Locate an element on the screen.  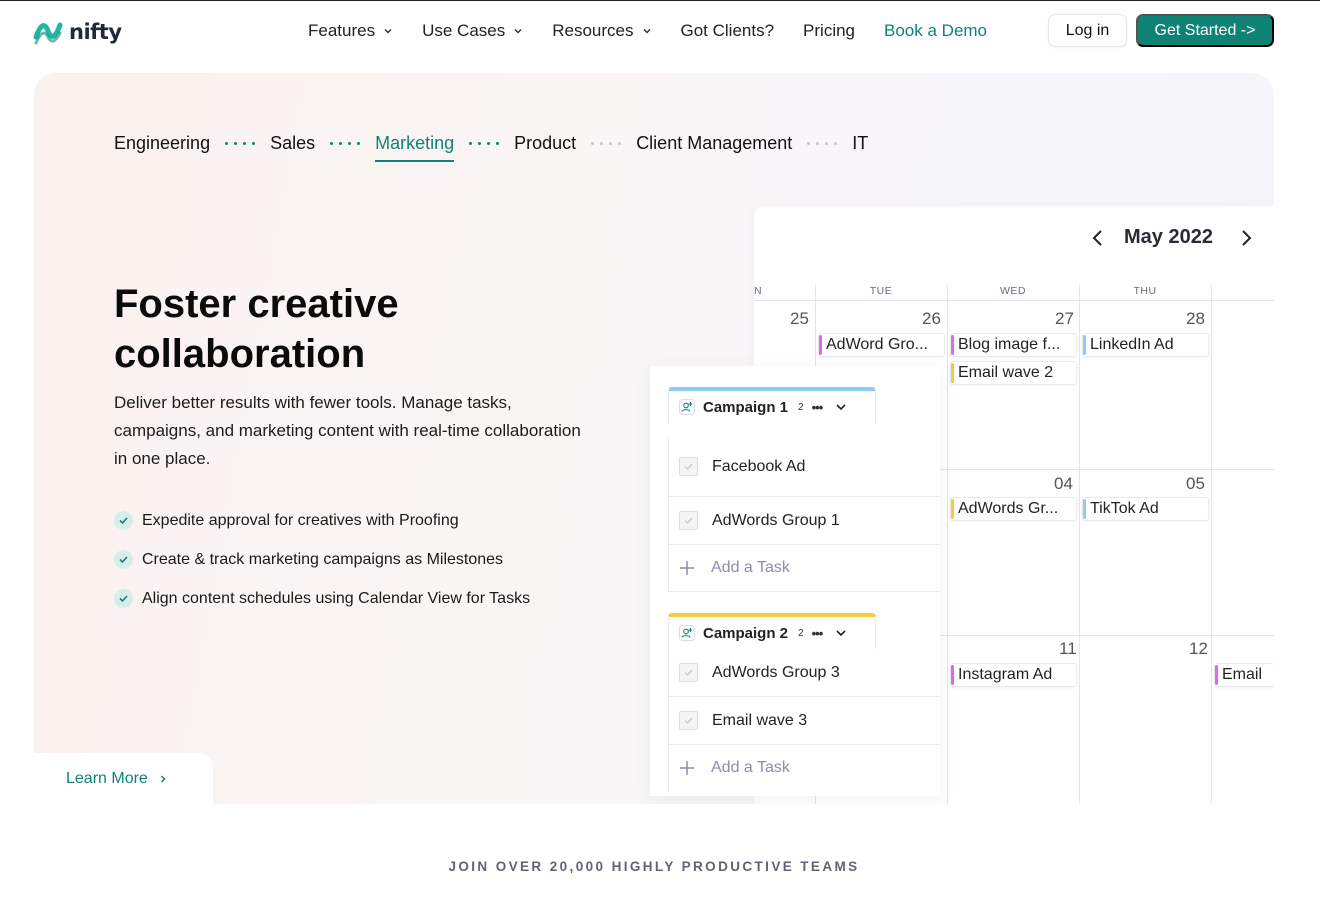
date-number: 12 is located at coordinates (1198, 648).